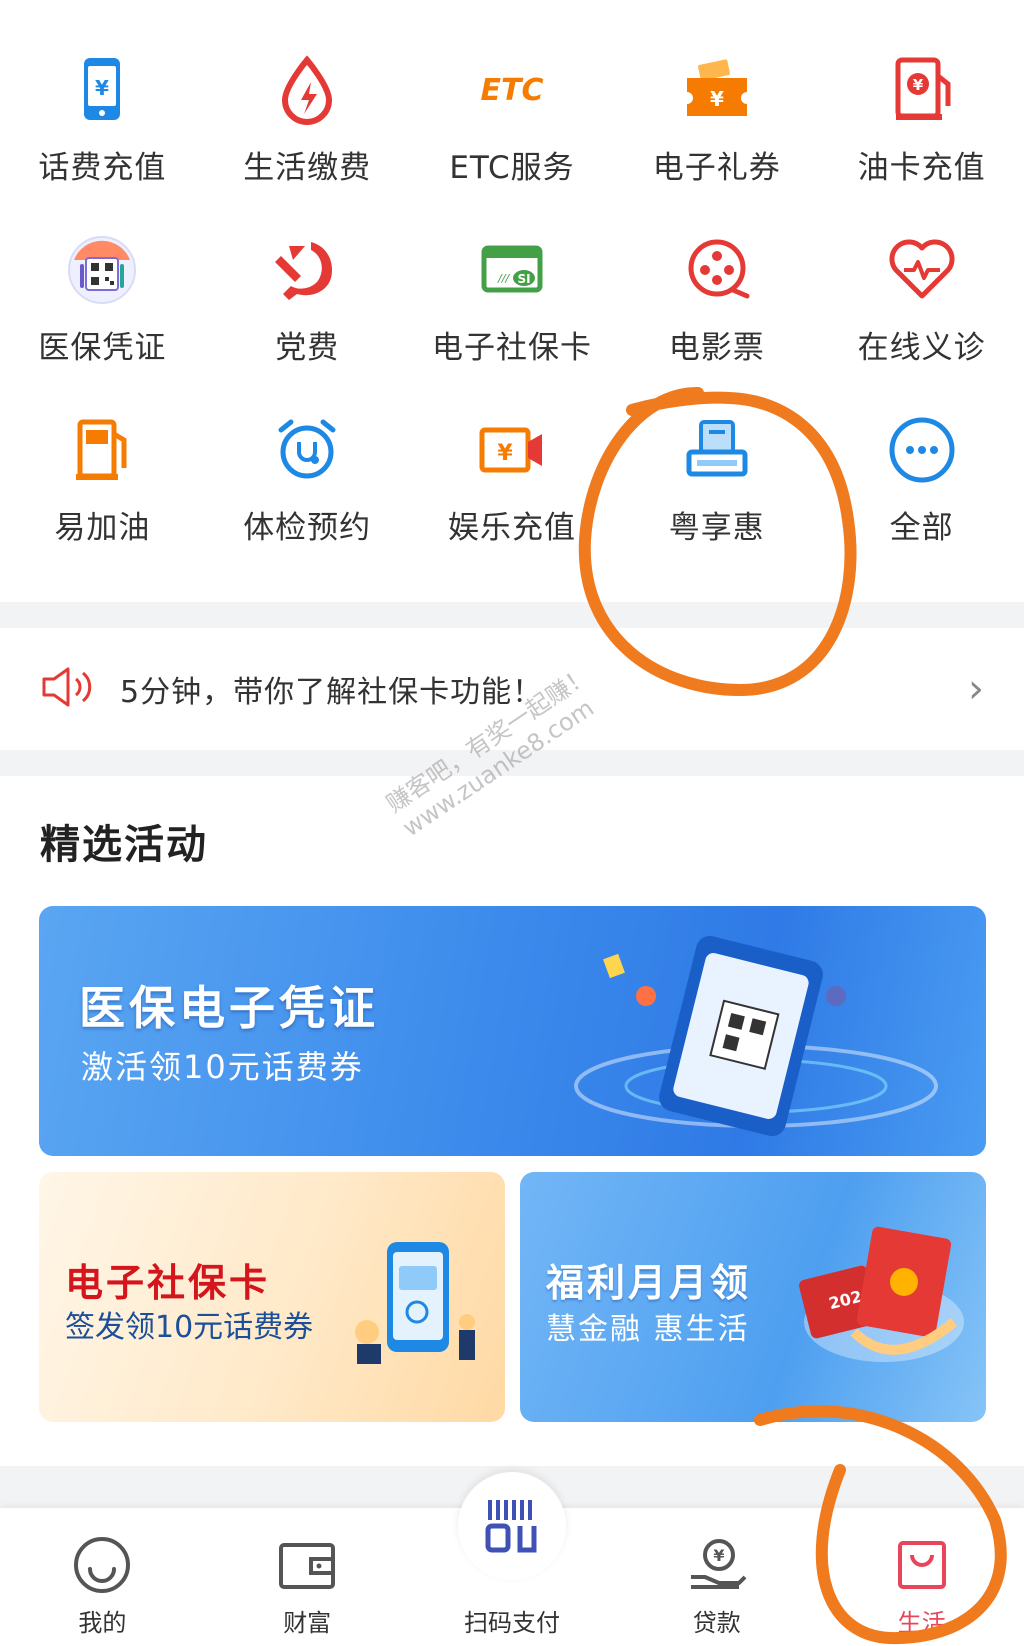 This screenshot has height=1646, width=1024. I want to click on service-label: 电子社保卡, so click(511, 348).